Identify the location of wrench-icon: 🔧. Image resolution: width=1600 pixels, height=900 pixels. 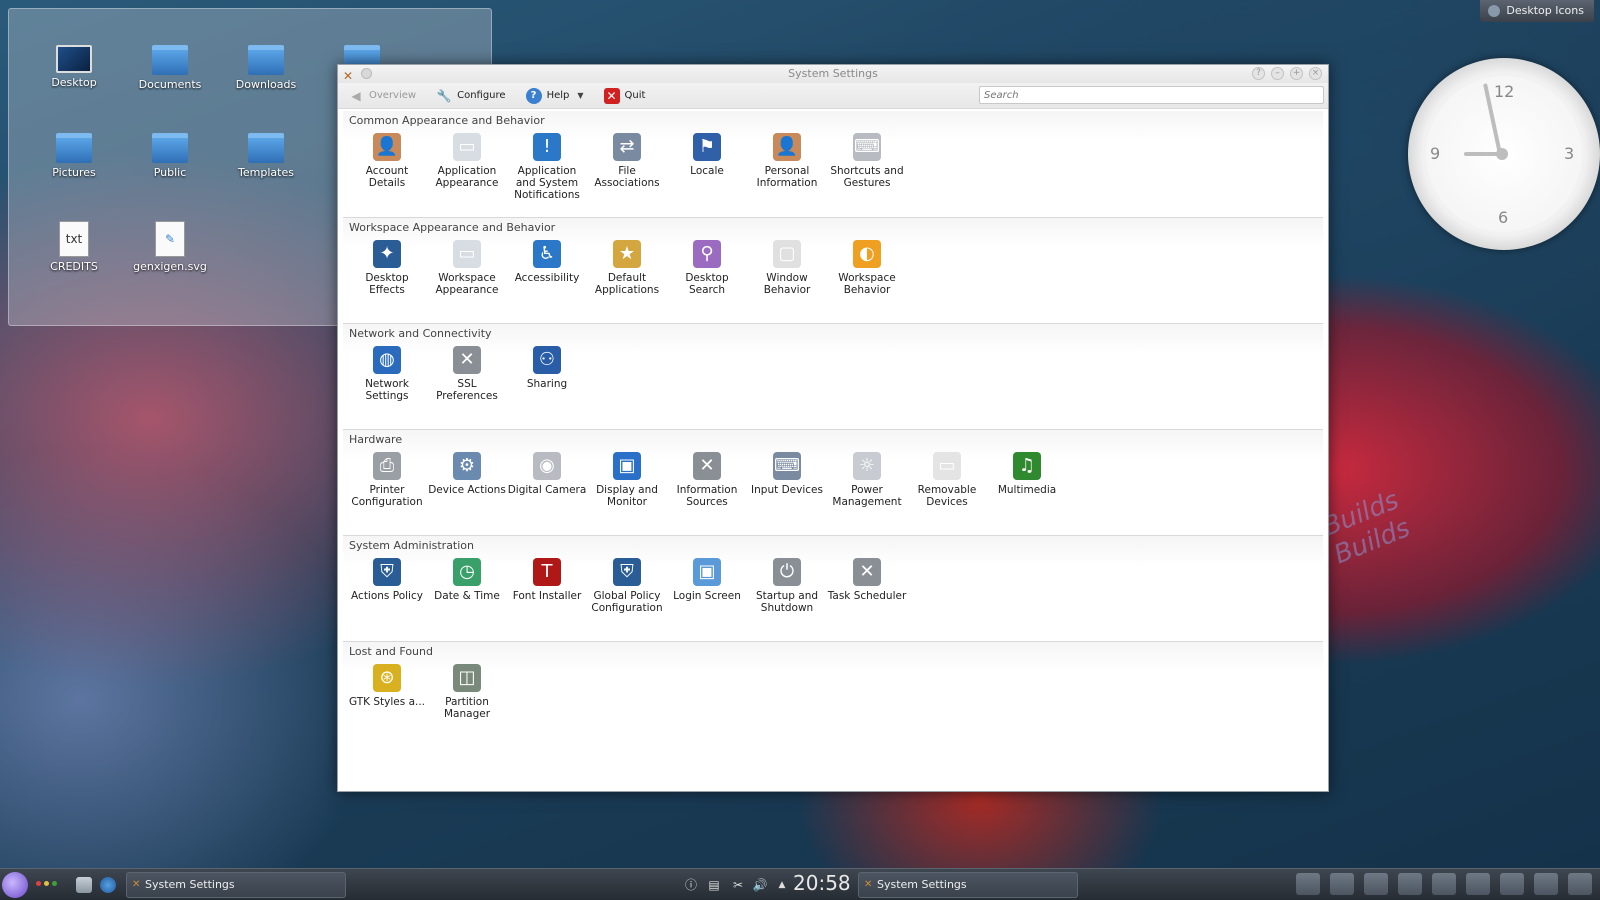
(444, 95).